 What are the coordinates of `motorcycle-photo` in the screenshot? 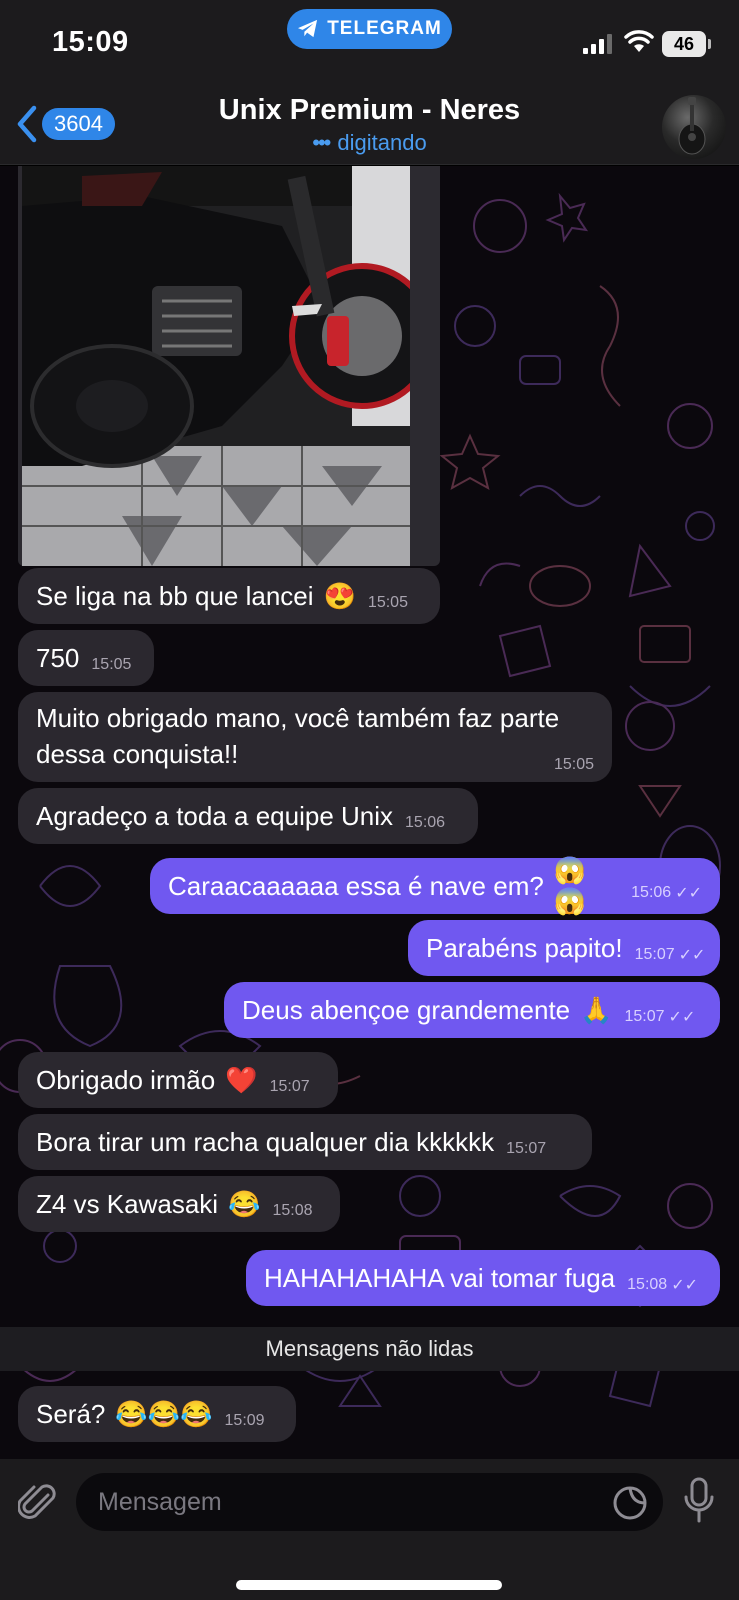 It's located at (216, 366).